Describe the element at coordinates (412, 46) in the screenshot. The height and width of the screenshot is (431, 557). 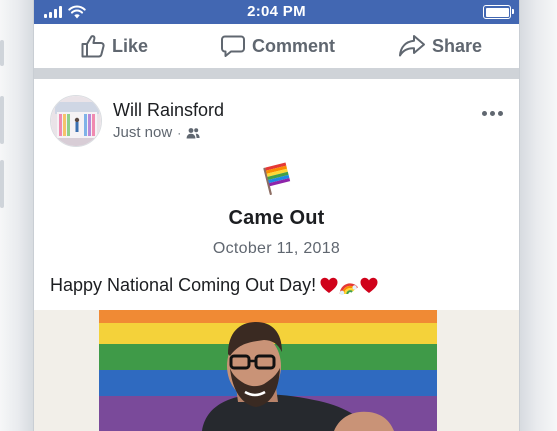
I see `share-arrow-icon` at that location.